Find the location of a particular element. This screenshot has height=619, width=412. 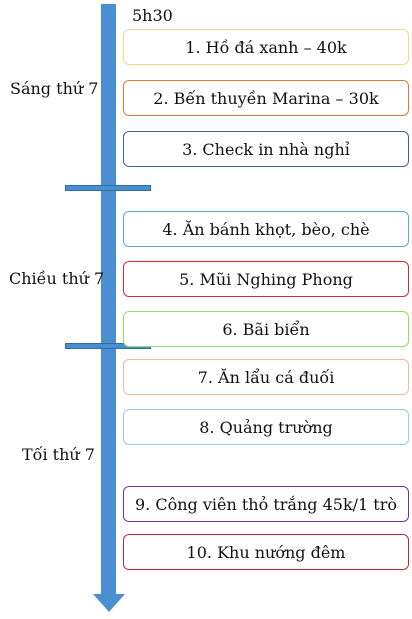

activity-box: 10. Khu nướng đêm is located at coordinates (266, 552).